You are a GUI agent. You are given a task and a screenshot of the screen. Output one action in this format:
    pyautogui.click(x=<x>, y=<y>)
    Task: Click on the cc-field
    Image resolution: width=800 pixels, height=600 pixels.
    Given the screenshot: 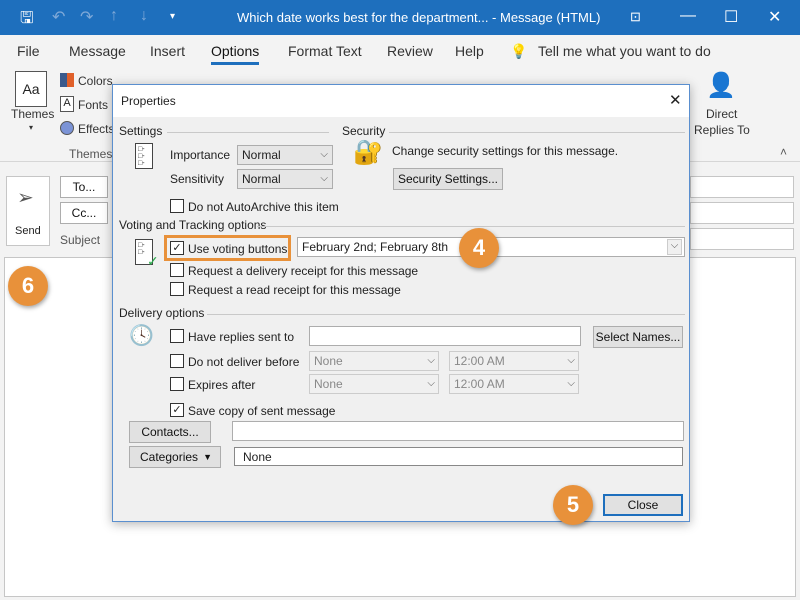 What is the action you would take?
    pyautogui.click(x=742, y=213)
    